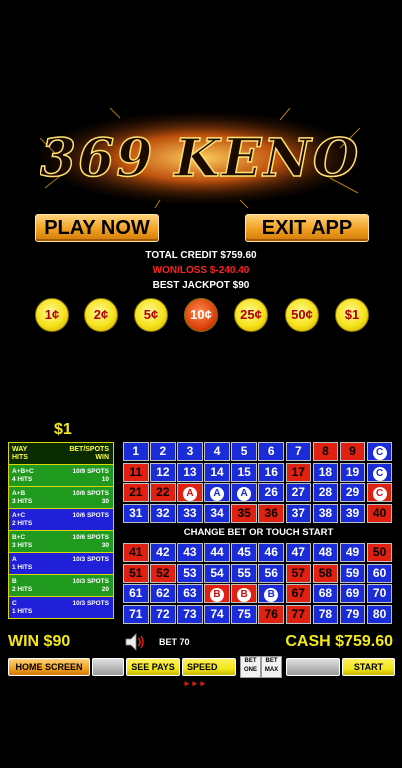  Describe the element at coordinates (52, 315) in the screenshot. I see `denomination-coin: 1¢` at that location.